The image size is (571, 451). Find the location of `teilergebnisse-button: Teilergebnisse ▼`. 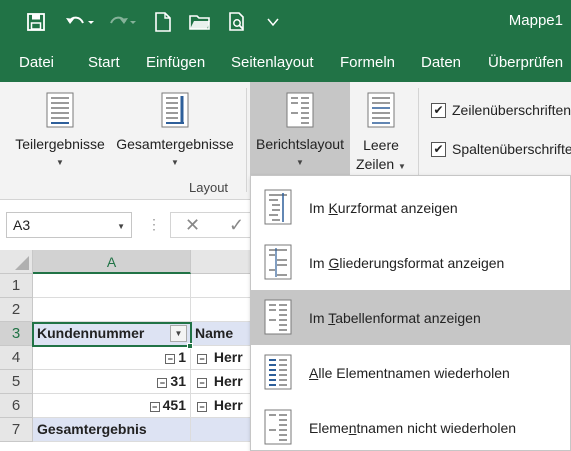

teilergebnisse-button: Teilergebnisse ▼ is located at coordinates (60, 130).